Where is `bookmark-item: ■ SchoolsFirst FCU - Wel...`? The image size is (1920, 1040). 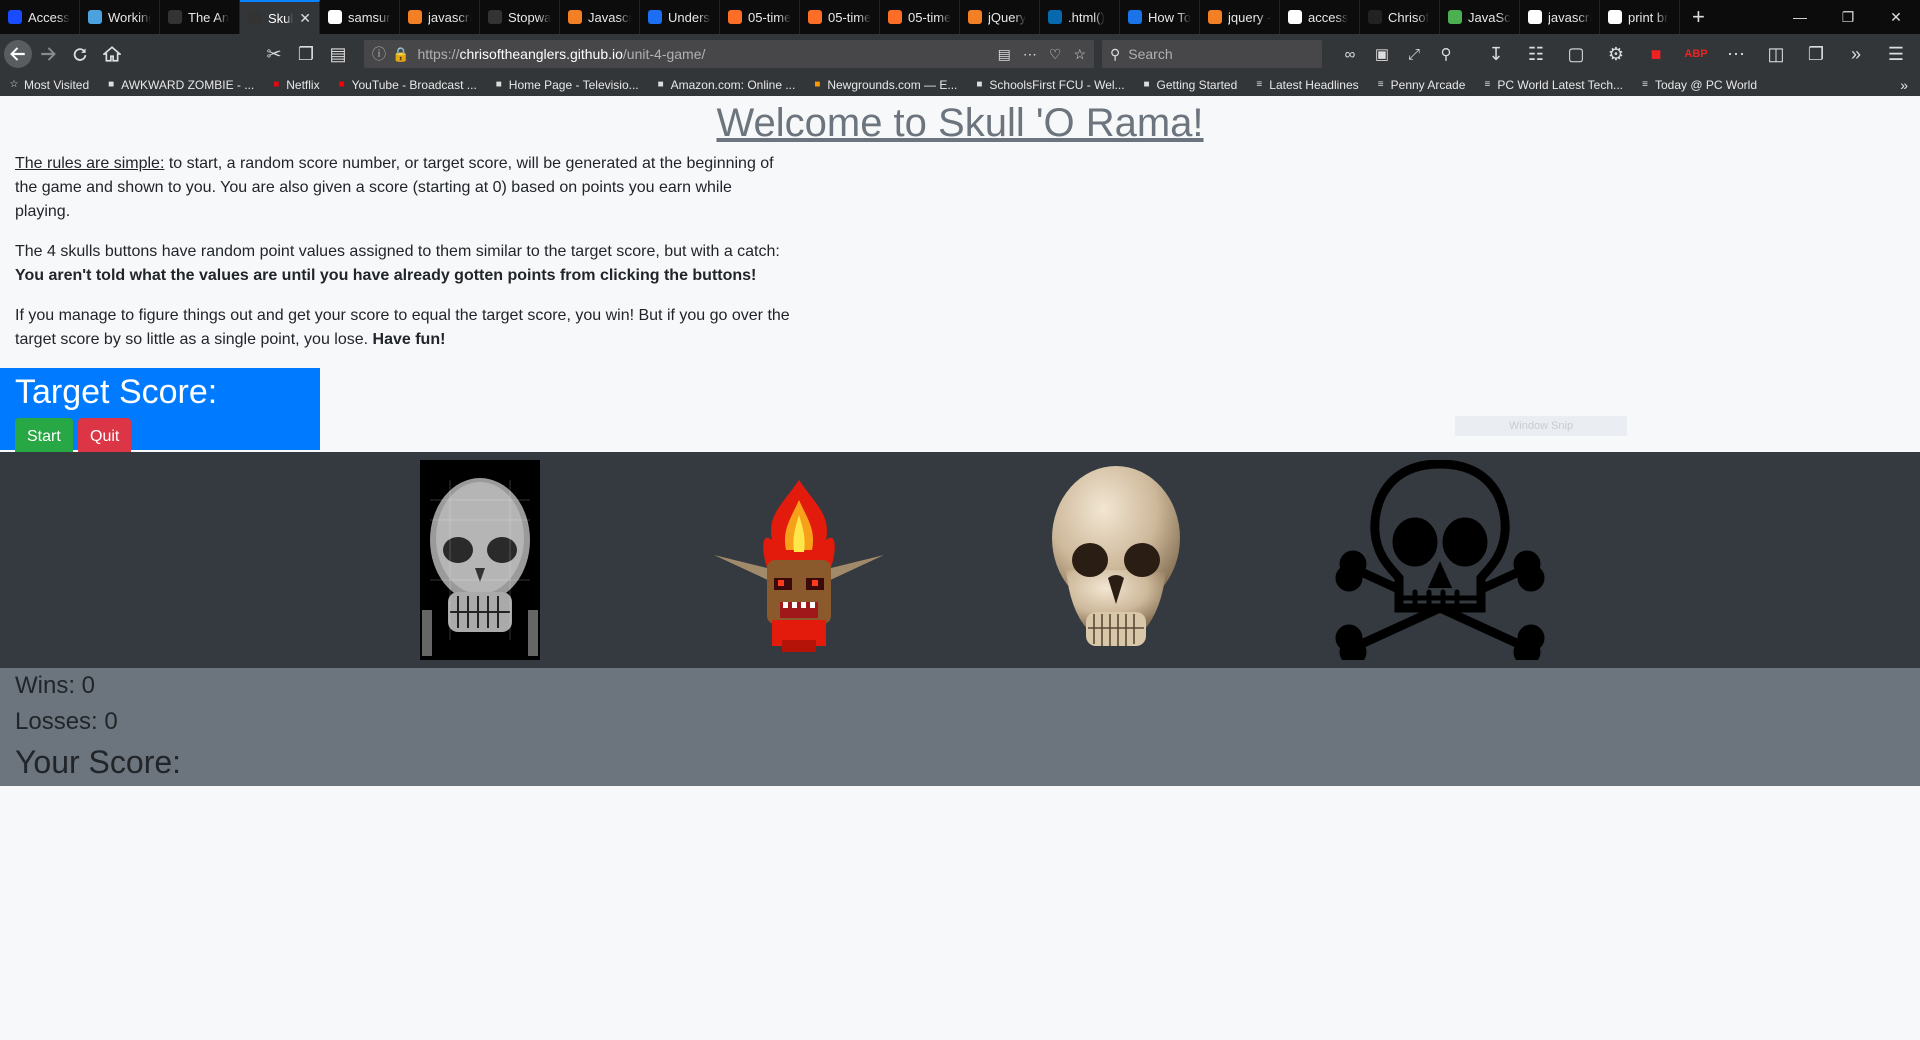
bookmark-item: ■ SchoolsFirst FCU - Wel... is located at coordinates (1048, 85).